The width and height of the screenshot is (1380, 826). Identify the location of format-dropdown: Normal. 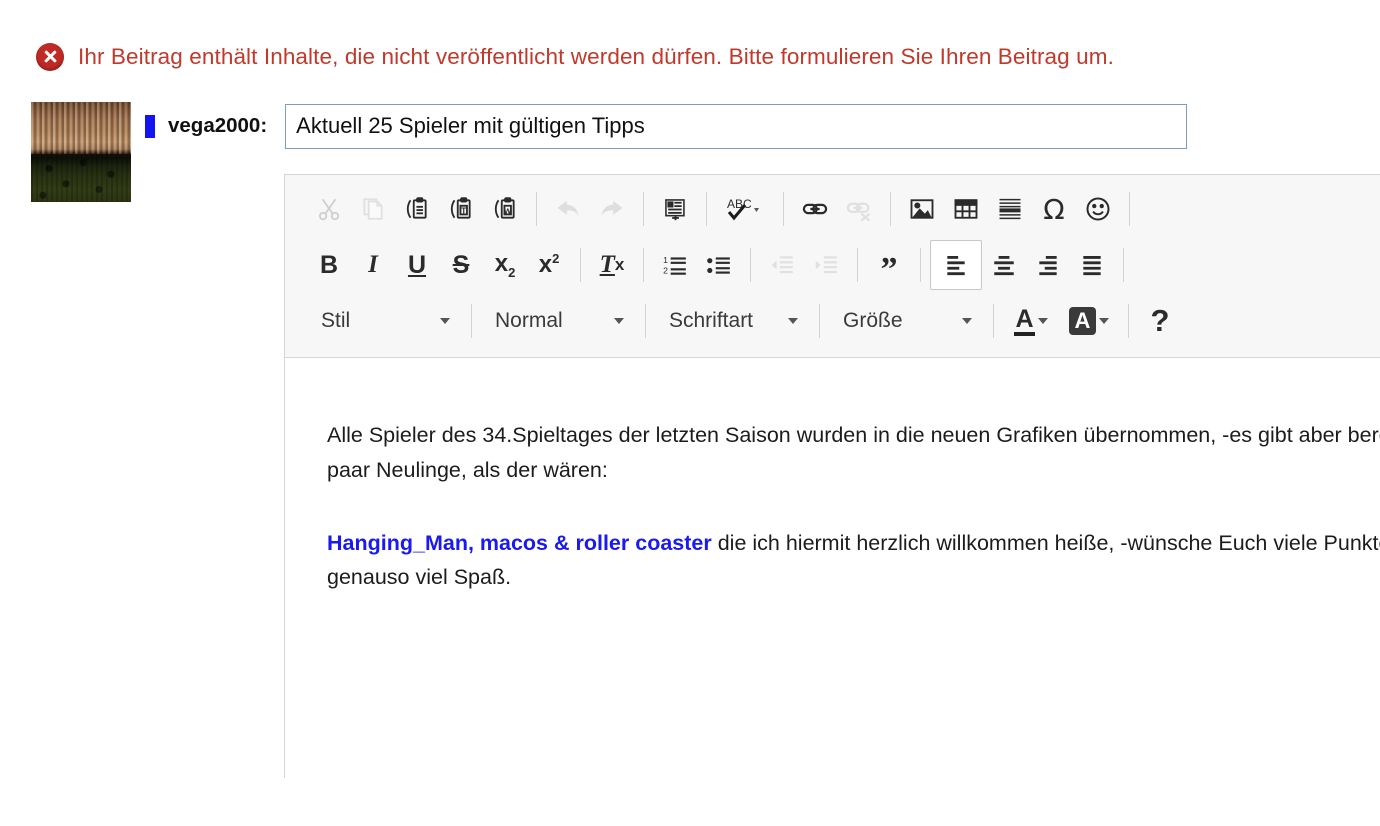
(558, 321).